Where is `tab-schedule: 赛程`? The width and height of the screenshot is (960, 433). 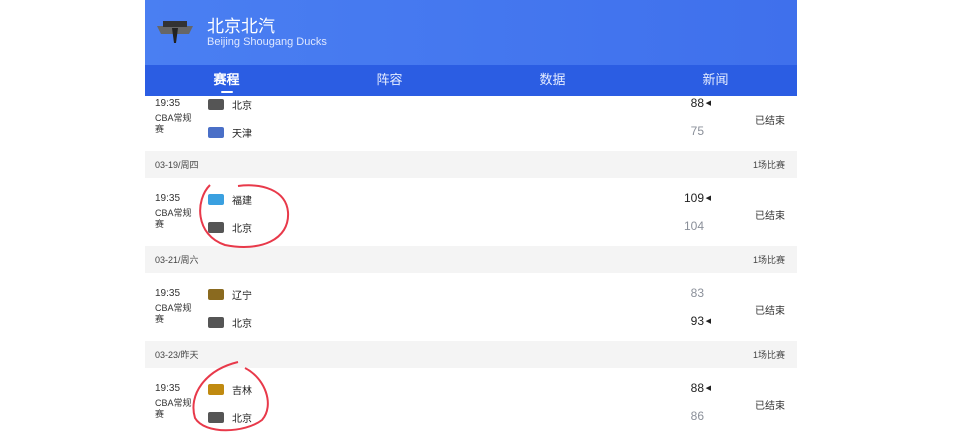 tab-schedule: 赛程 is located at coordinates (226, 80).